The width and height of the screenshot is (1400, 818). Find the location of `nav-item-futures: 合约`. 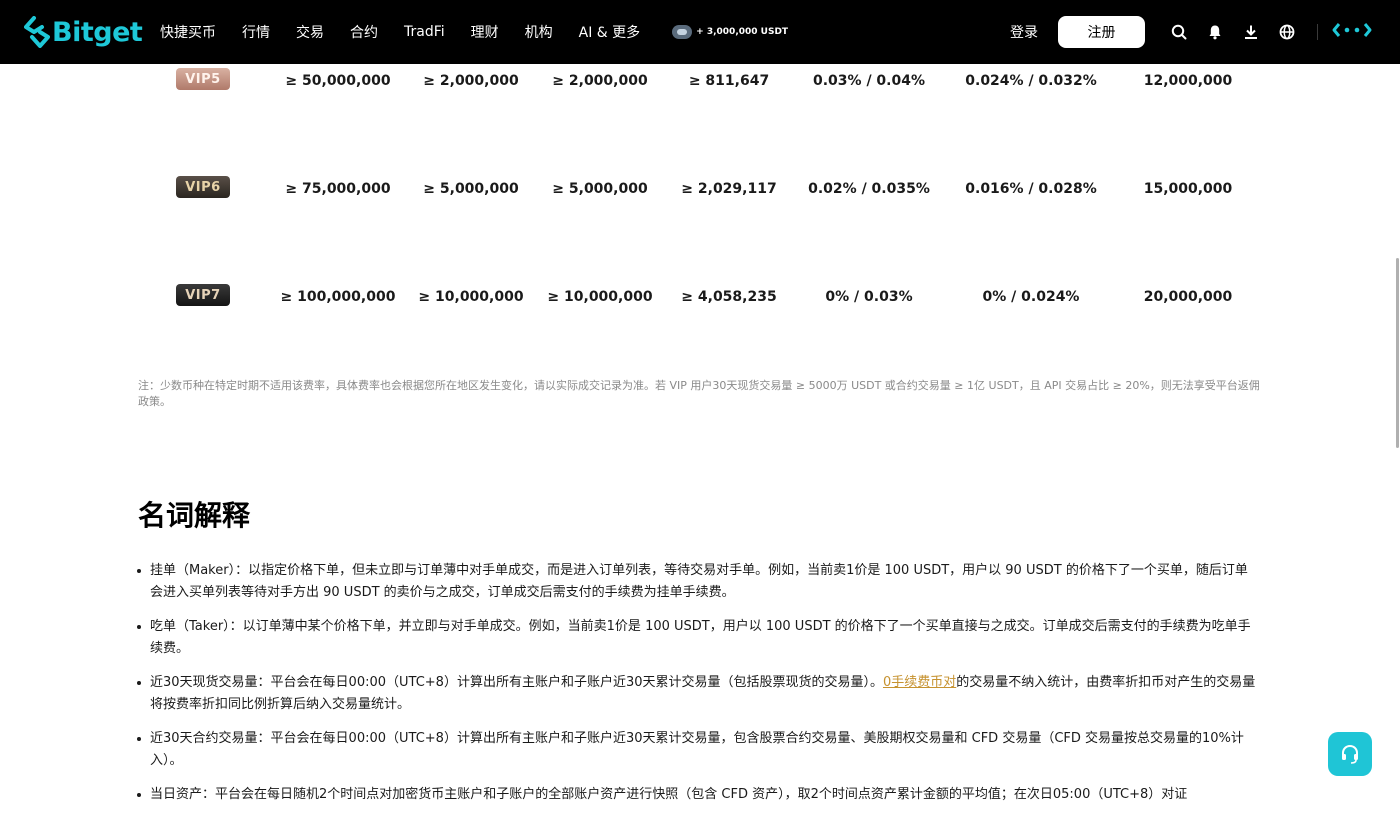

nav-item-futures: 合约 is located at coordinates (364, 32).